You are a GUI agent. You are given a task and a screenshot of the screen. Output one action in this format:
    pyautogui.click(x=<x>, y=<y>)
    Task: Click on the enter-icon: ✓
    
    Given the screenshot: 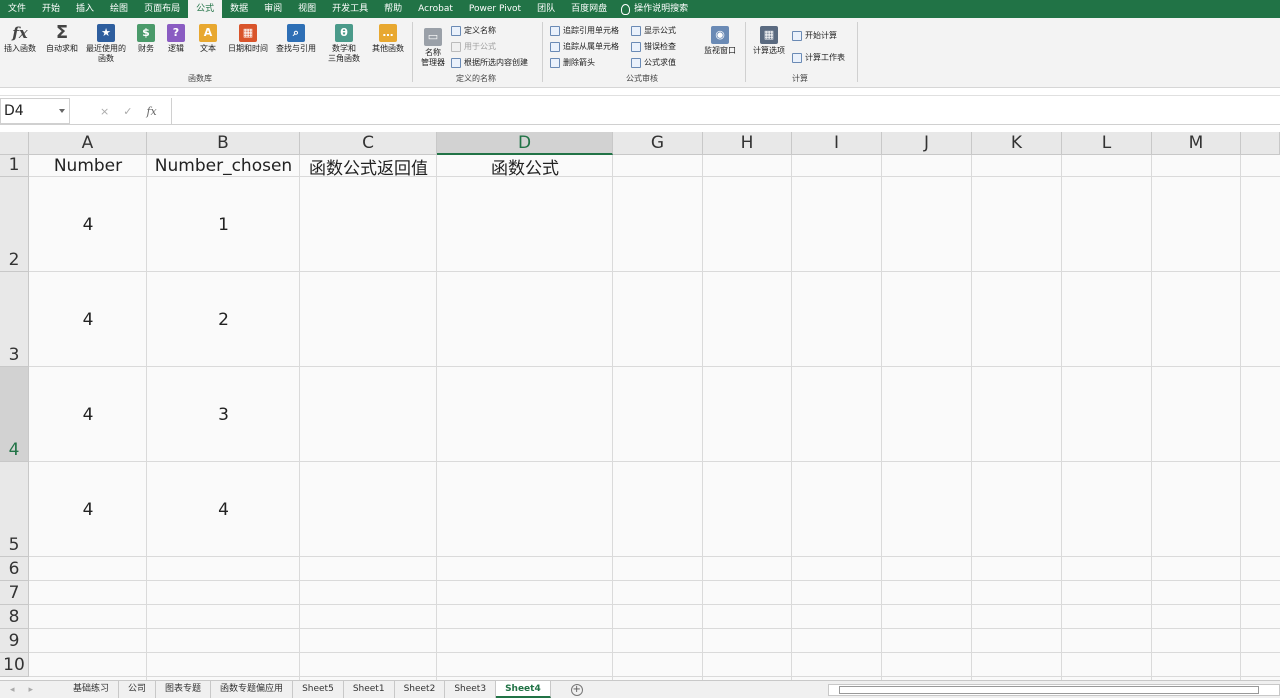 What is the action you would take?
    pyautogui.click(x=127, y=111)
    